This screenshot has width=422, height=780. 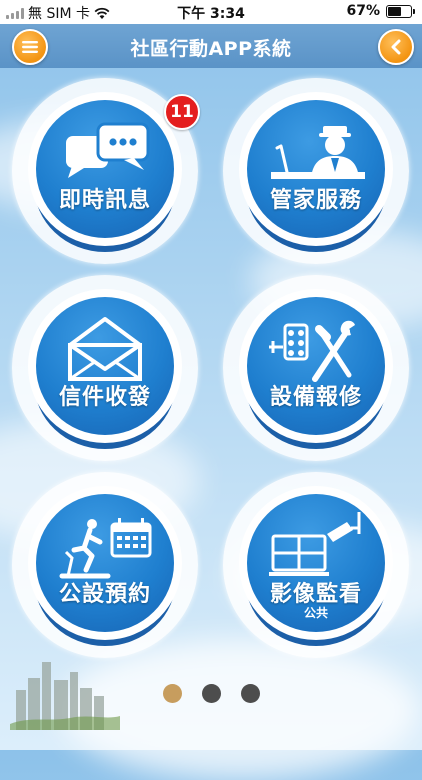 I want to click on tile-label: 公設預約, so click(x=104, y=594).